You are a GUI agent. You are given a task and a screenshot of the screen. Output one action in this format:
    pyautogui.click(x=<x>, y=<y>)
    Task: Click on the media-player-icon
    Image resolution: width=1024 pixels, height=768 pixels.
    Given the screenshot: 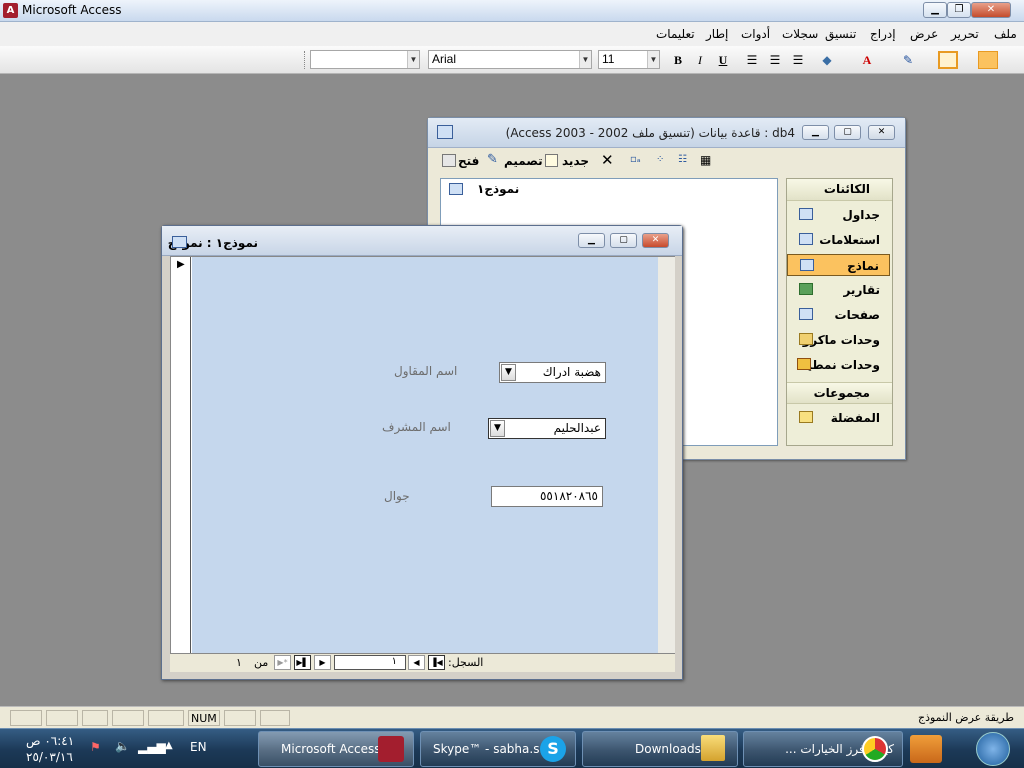 What is the action you would take?
    pyautogui.click(x=926, y=749)
    